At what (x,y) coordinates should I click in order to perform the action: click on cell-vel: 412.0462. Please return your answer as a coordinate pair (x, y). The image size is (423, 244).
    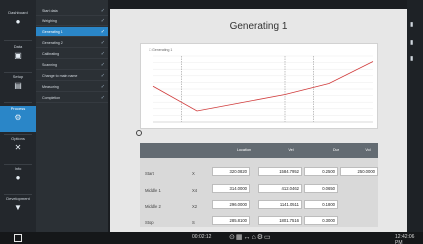
    Looking at the image, I should click on (280, 188).